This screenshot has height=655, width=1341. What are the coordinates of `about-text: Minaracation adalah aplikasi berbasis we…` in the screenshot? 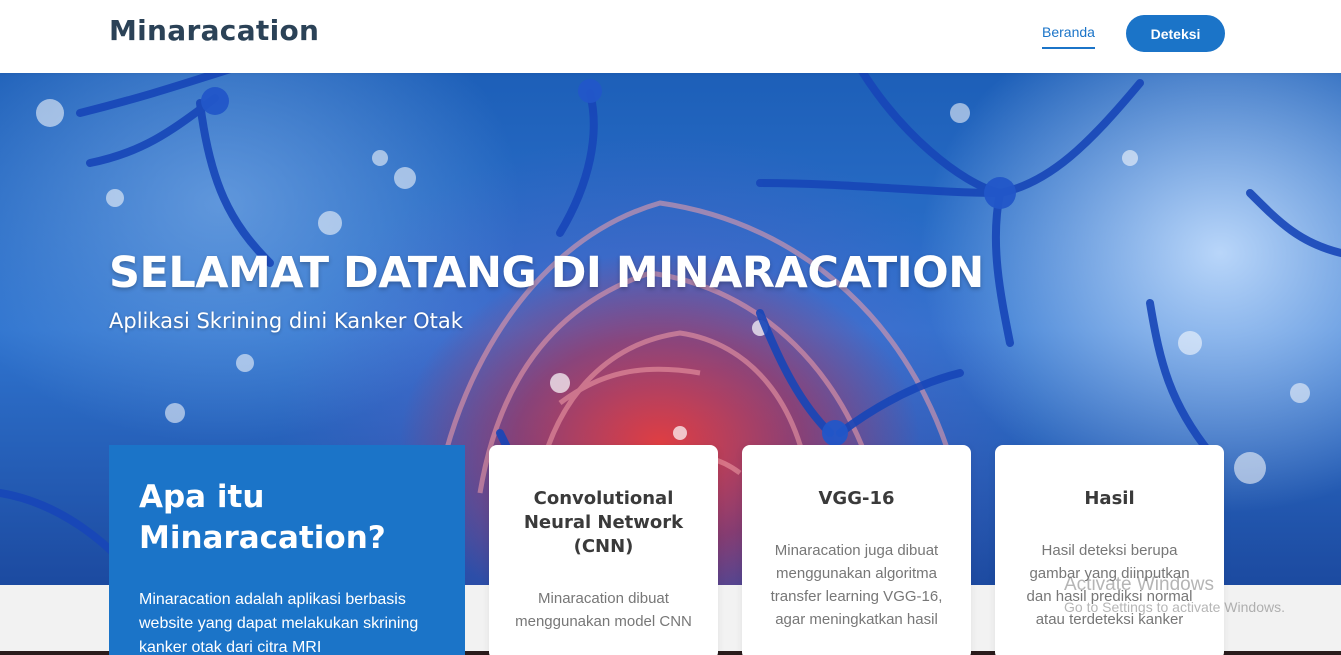 It's located at (279, 623).